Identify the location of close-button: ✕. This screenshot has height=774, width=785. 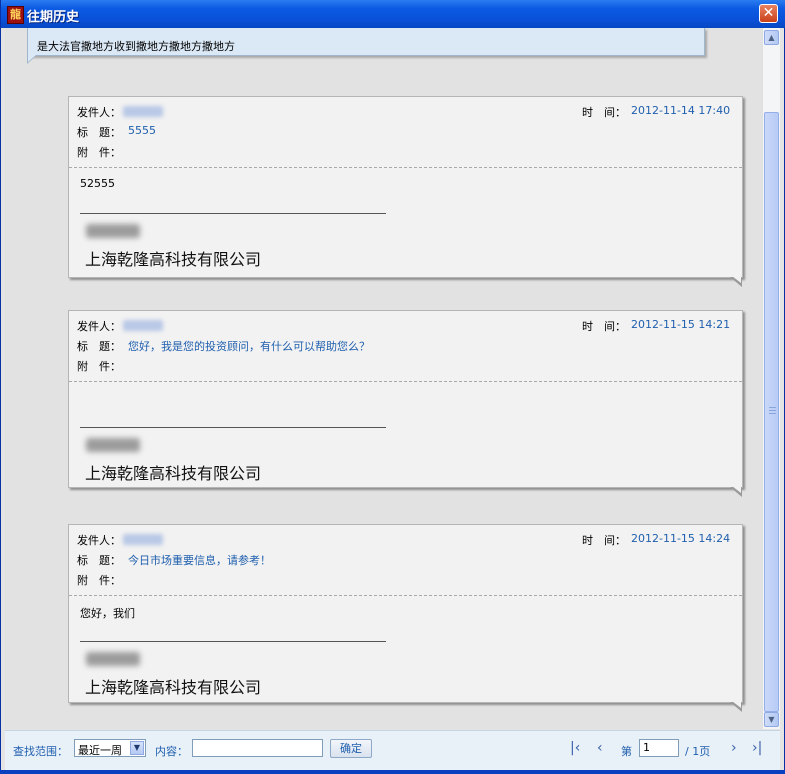
(768, 13).